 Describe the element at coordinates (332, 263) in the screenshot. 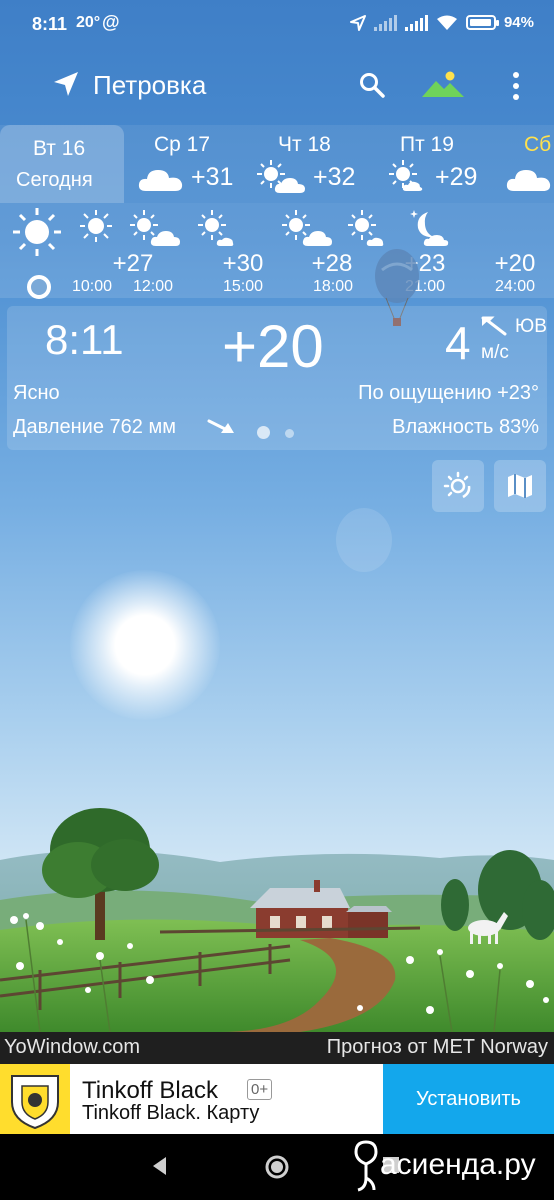

I see `hour-temperature: +28` at that location.